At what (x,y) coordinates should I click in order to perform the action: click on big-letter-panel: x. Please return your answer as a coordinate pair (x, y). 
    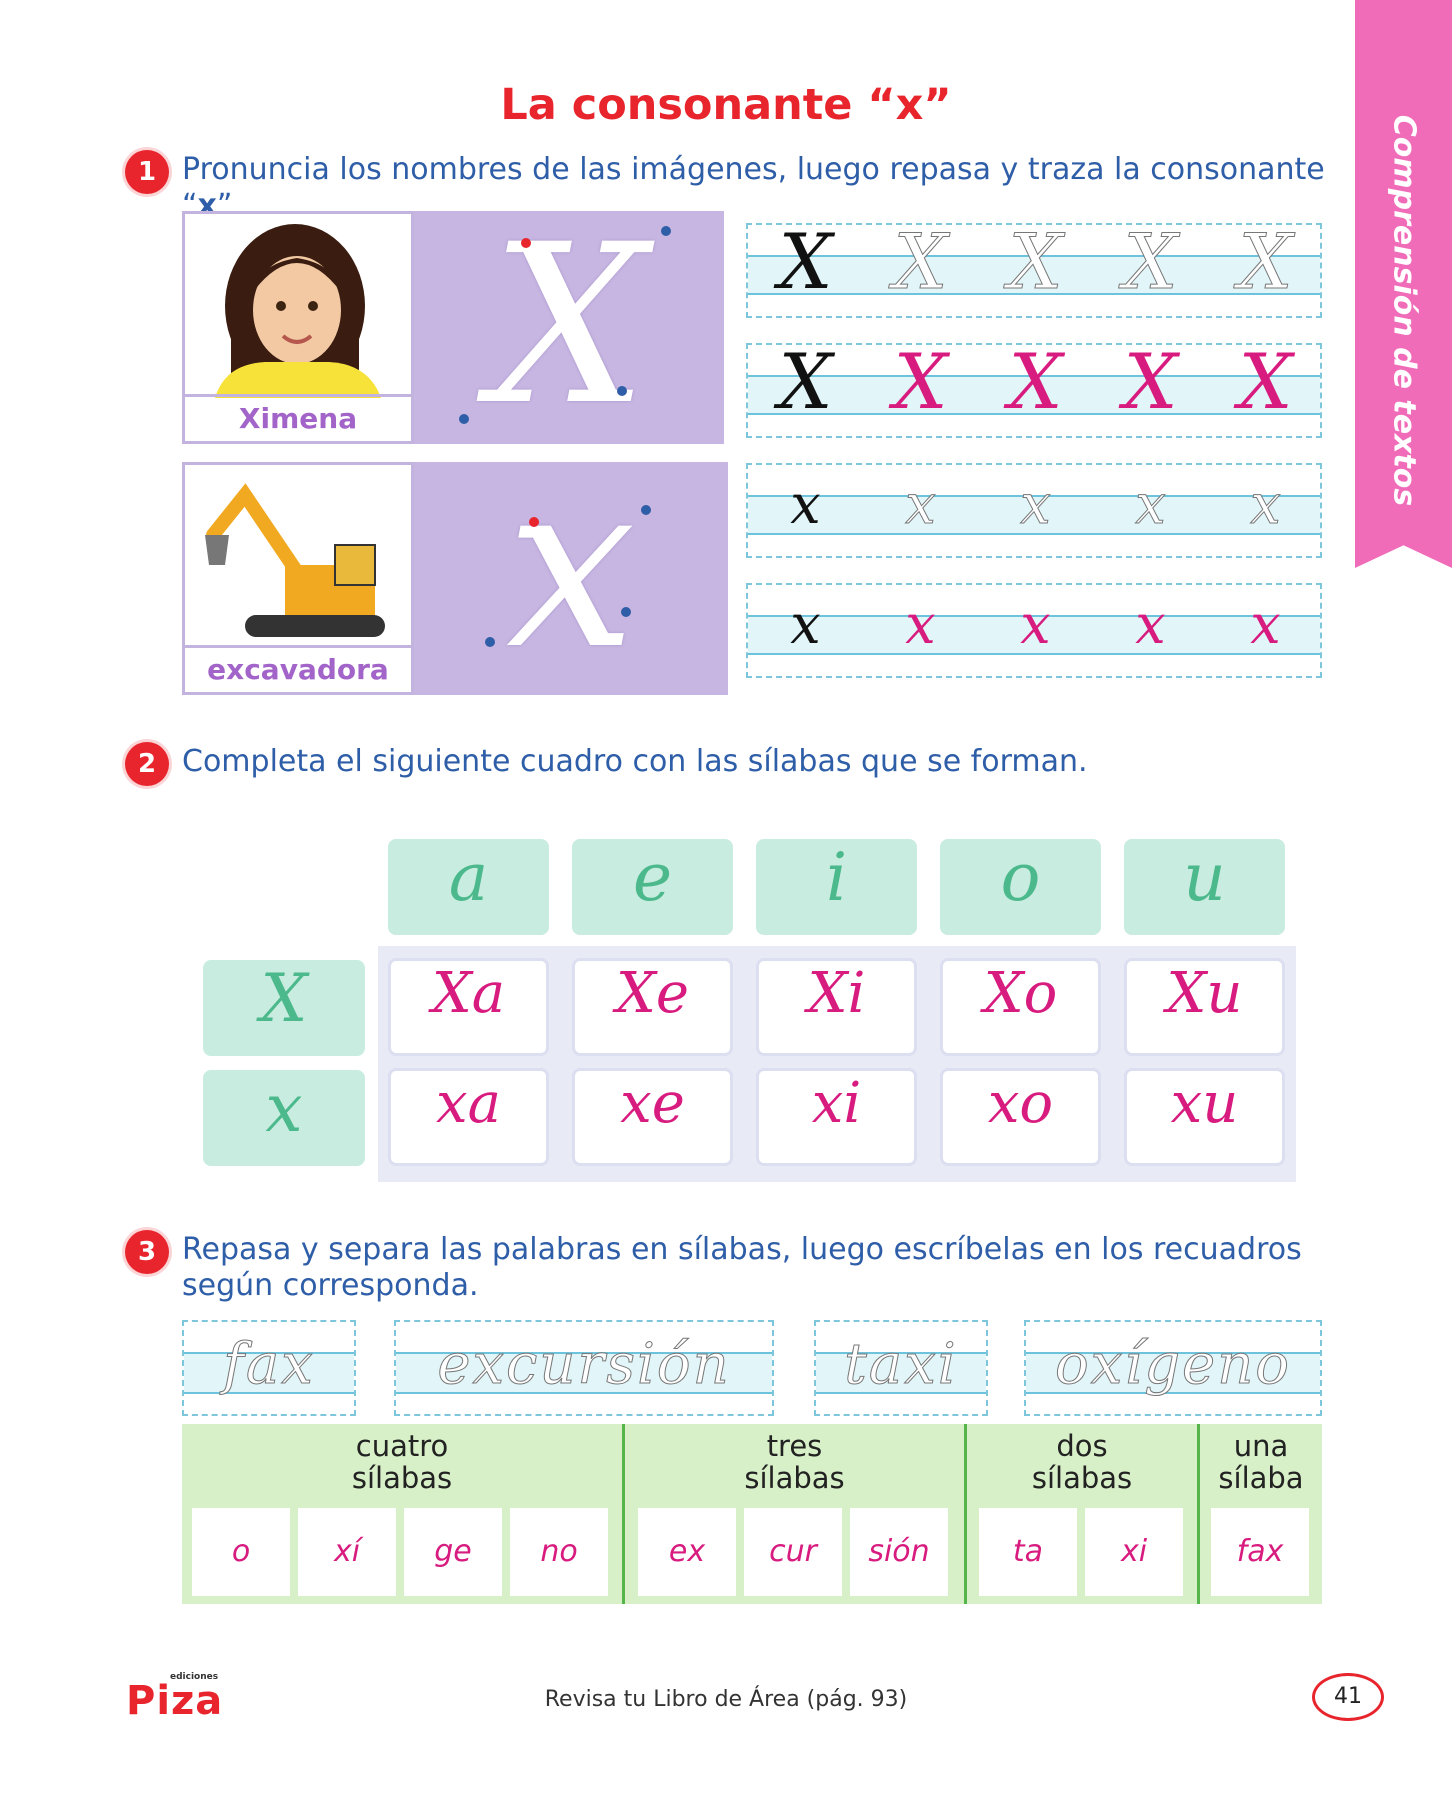
    Looking at the image, I should click on (571, 573).